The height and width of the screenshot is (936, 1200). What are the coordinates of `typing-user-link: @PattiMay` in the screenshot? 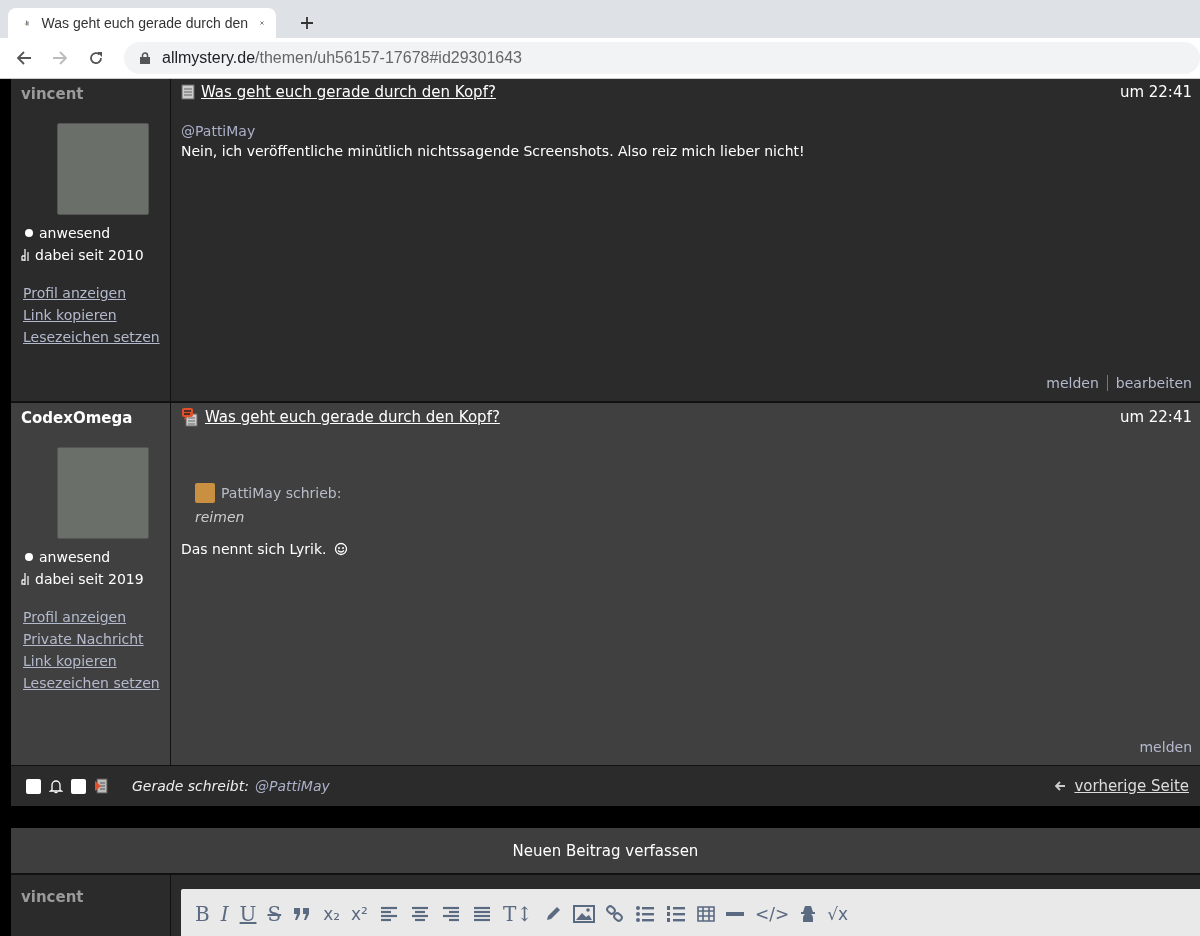 It's located at (292, 786).